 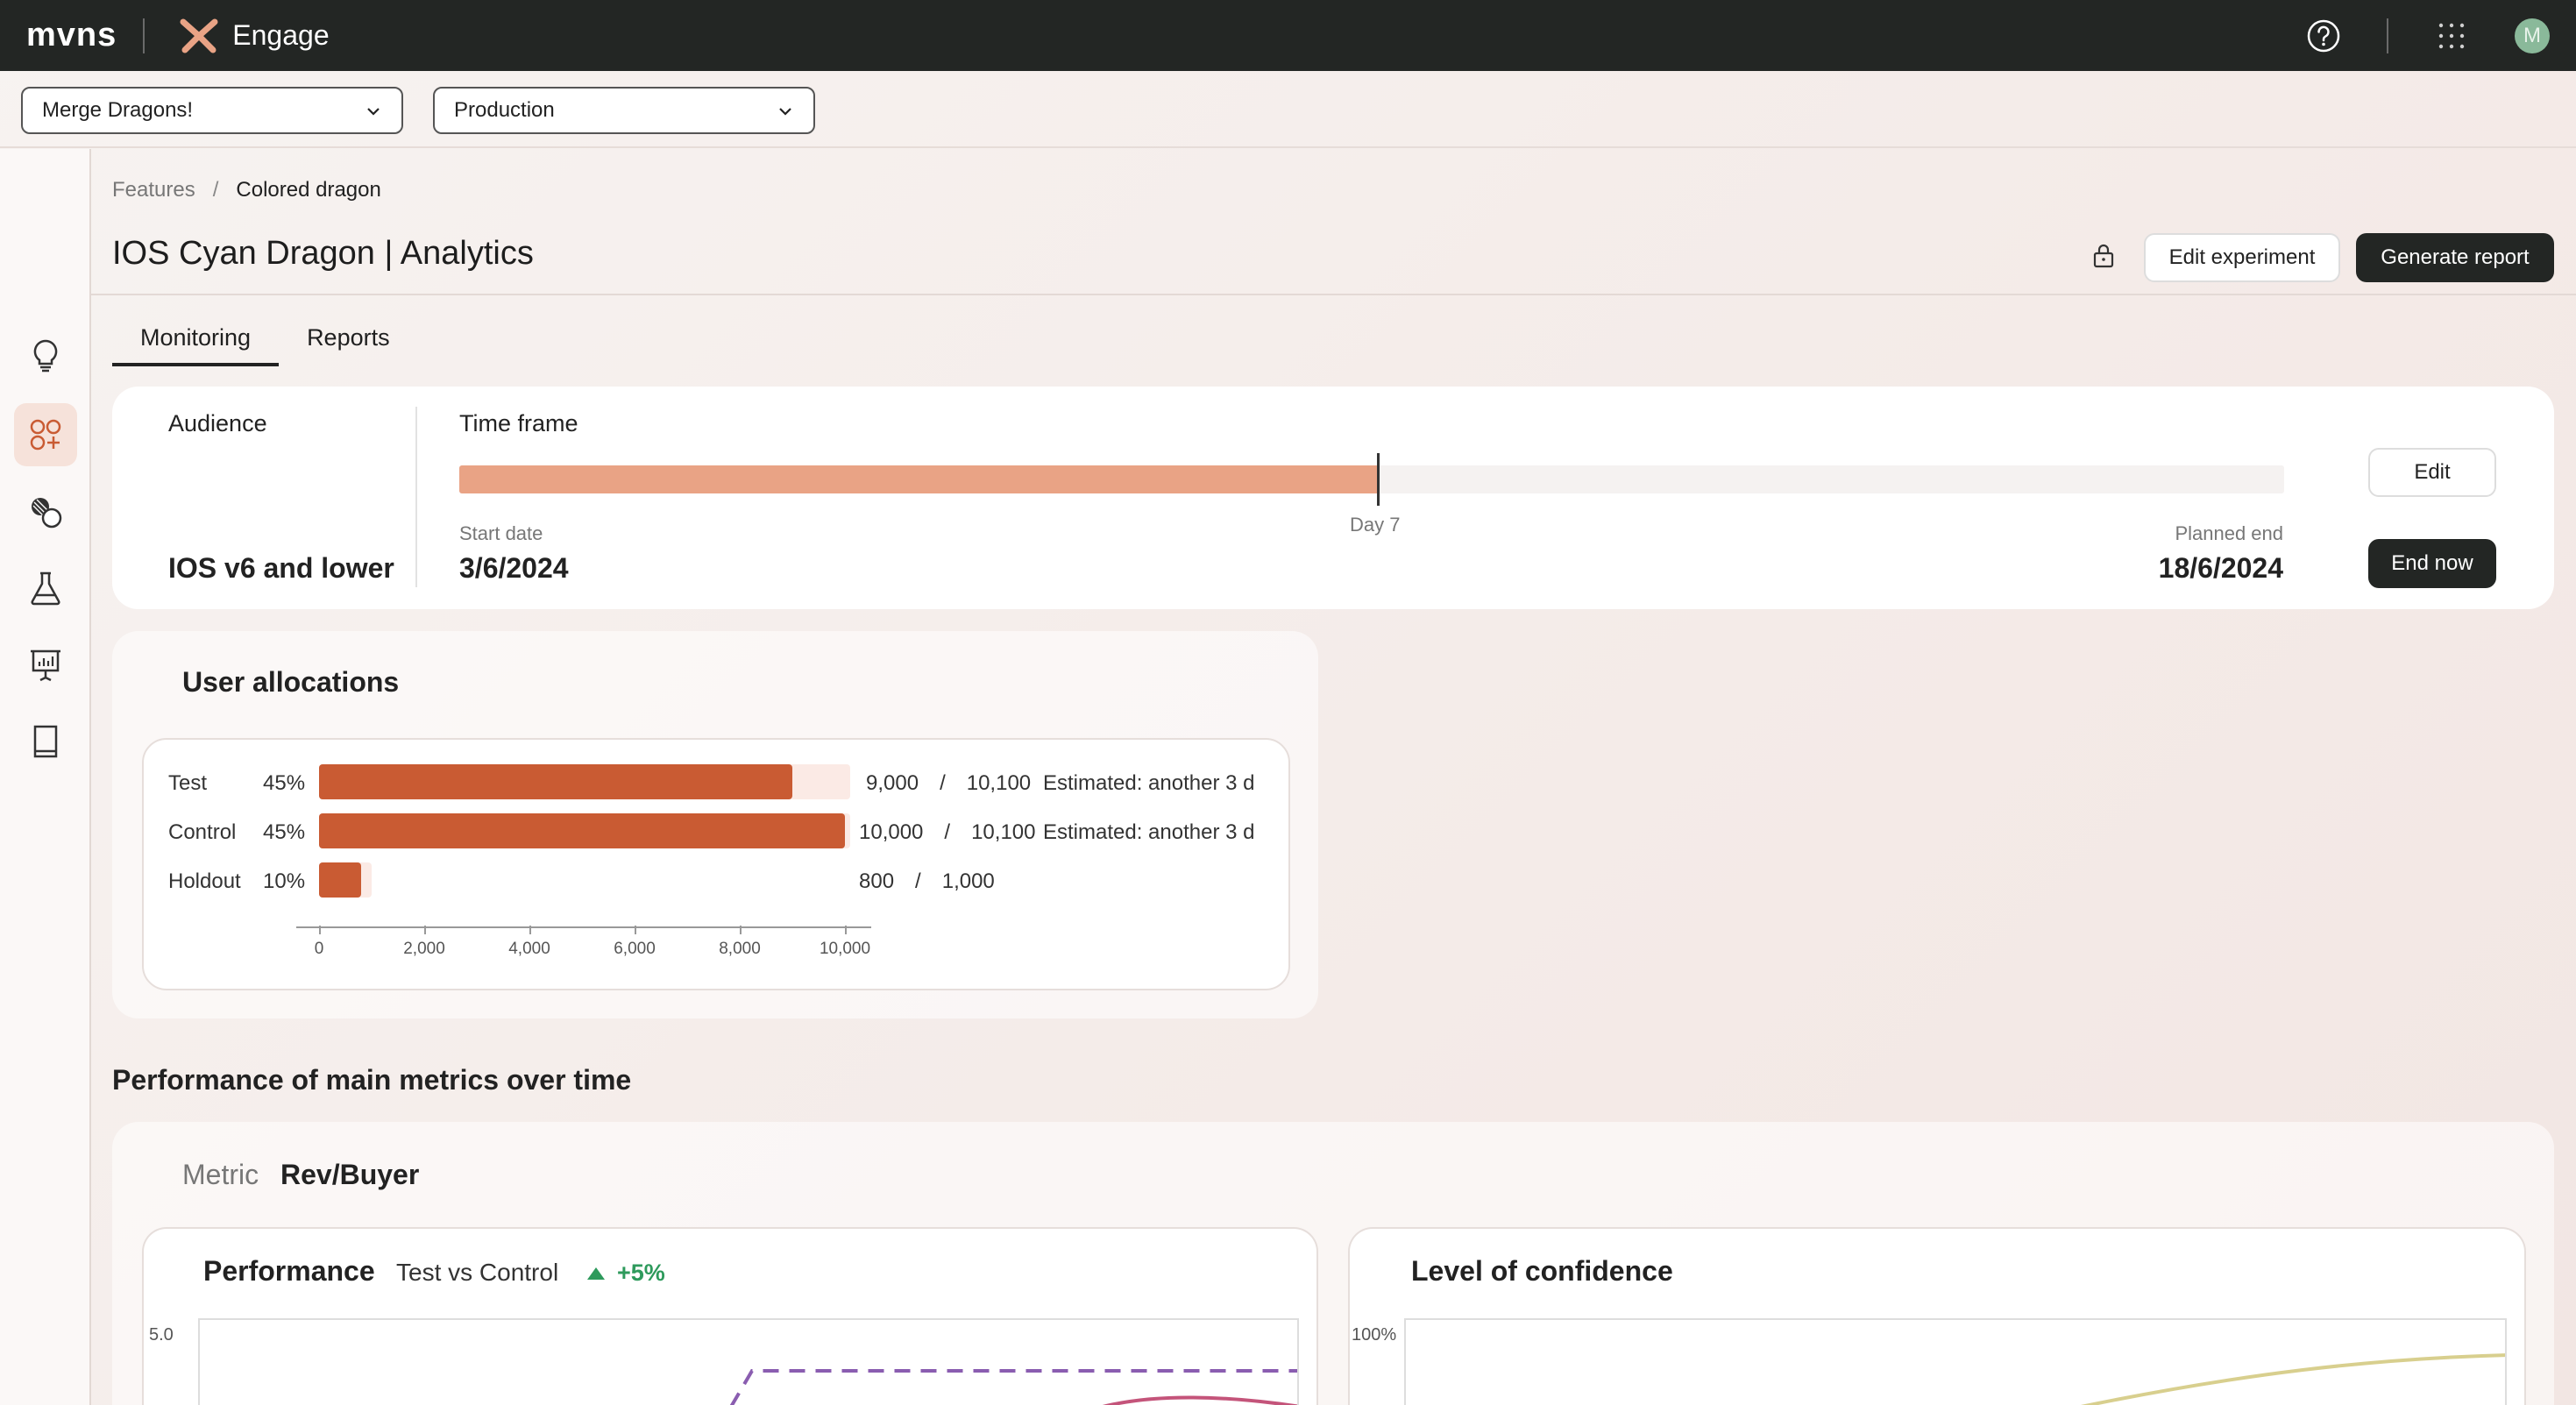 I want to click on axis-tick-label: 6,000, so click(x=635, y=949).